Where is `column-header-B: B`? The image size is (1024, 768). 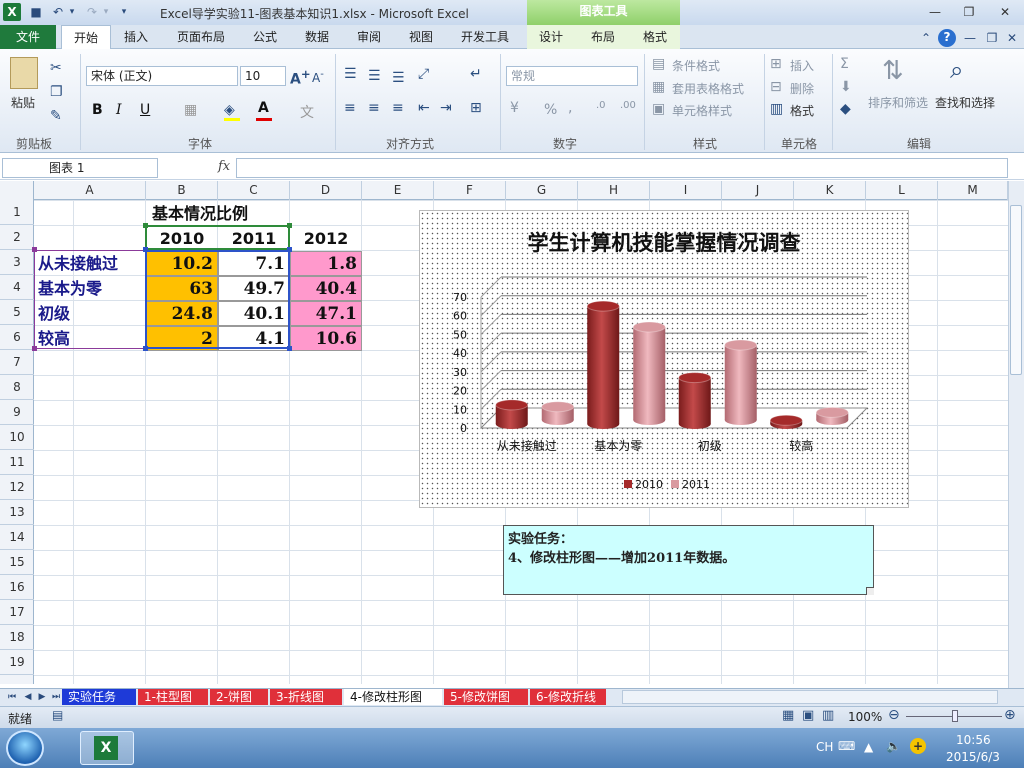 column-header-B: B is located at coordinates (182, 190).